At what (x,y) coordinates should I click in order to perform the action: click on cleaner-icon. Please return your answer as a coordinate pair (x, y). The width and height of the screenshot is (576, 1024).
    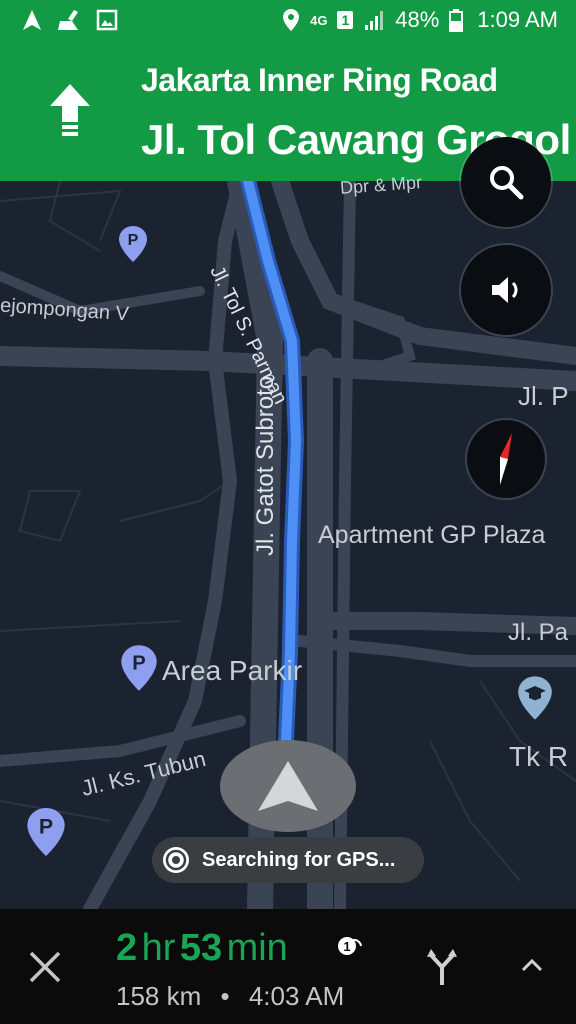
    Looking at the image, I should click on (68, 20).